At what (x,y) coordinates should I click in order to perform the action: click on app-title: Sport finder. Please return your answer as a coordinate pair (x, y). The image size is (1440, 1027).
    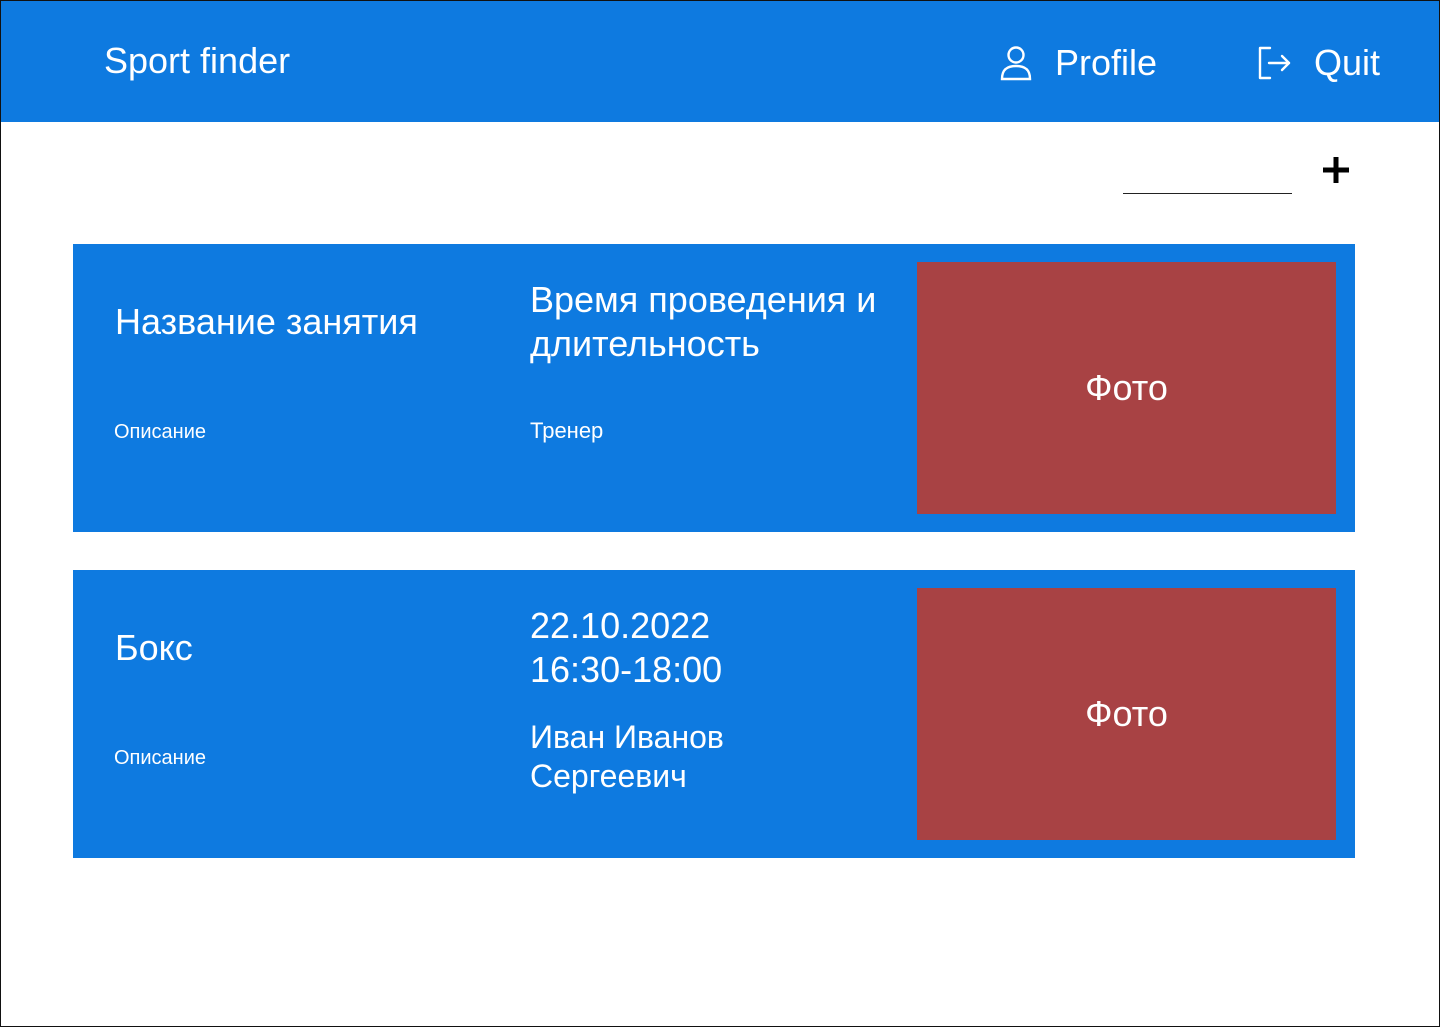
    Looking at the image, I should click on (197, 61).